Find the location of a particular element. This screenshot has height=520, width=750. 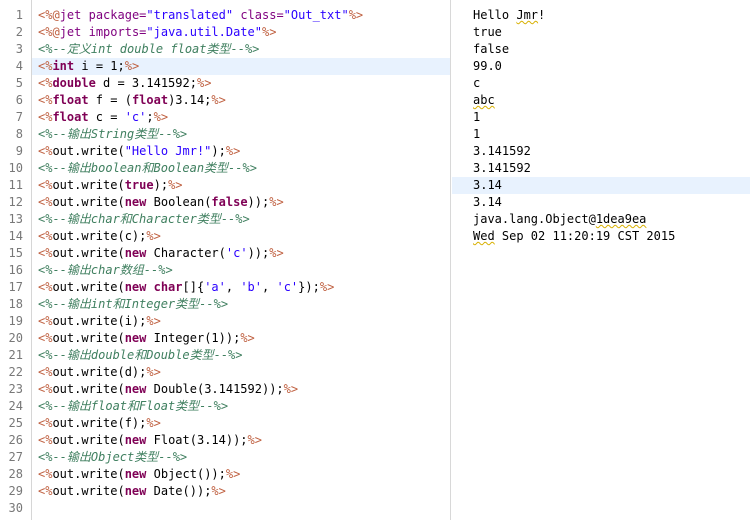

code-line: <%--输出char数组--%> is located at coordinates (241, 270).